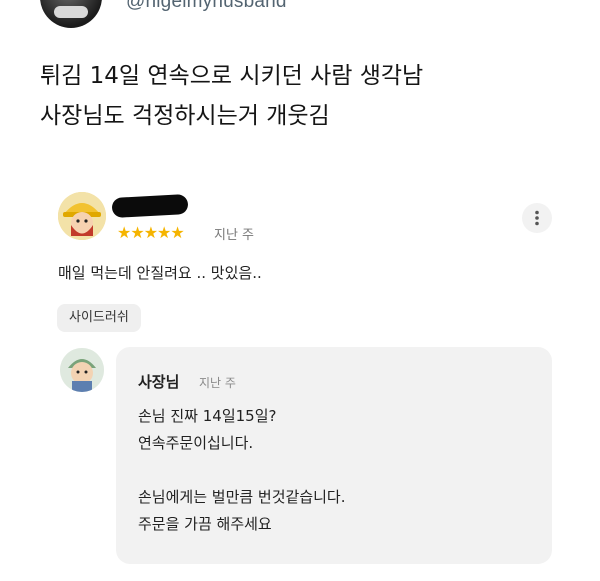 This screenshot has height=581, width=600. Describe the element at coordinates (185, 116) in the screenshot. I see `tweet-text-line: 사장님도 걱정하시는거 개웃김` at that location.